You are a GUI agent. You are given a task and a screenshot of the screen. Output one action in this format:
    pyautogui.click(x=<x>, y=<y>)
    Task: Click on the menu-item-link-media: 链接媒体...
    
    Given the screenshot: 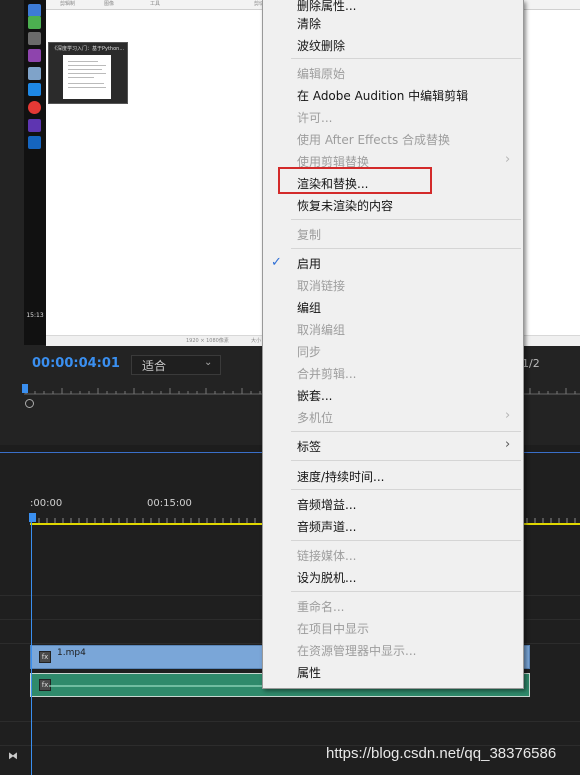 What is the action you would take?
    pyautogui.click(x=393, y=555)
    